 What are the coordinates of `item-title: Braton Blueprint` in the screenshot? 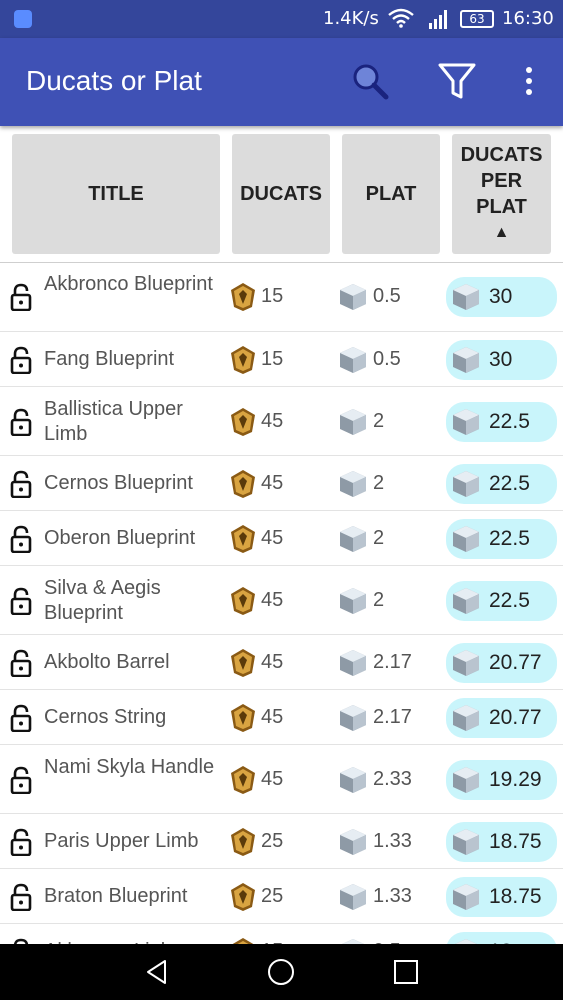 It's located at (116, 896).